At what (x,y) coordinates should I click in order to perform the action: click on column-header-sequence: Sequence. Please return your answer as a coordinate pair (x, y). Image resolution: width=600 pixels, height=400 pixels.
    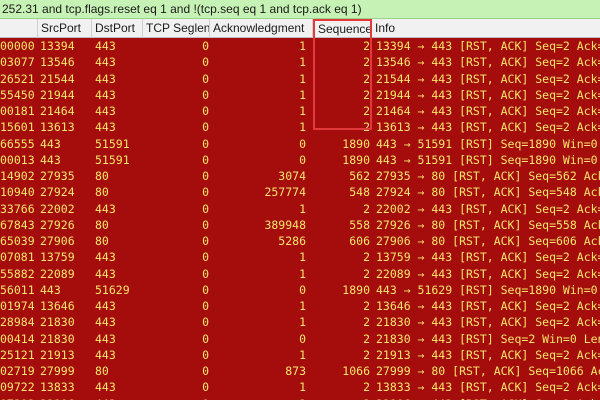
    Looking at the image, I should click on (342, 28).